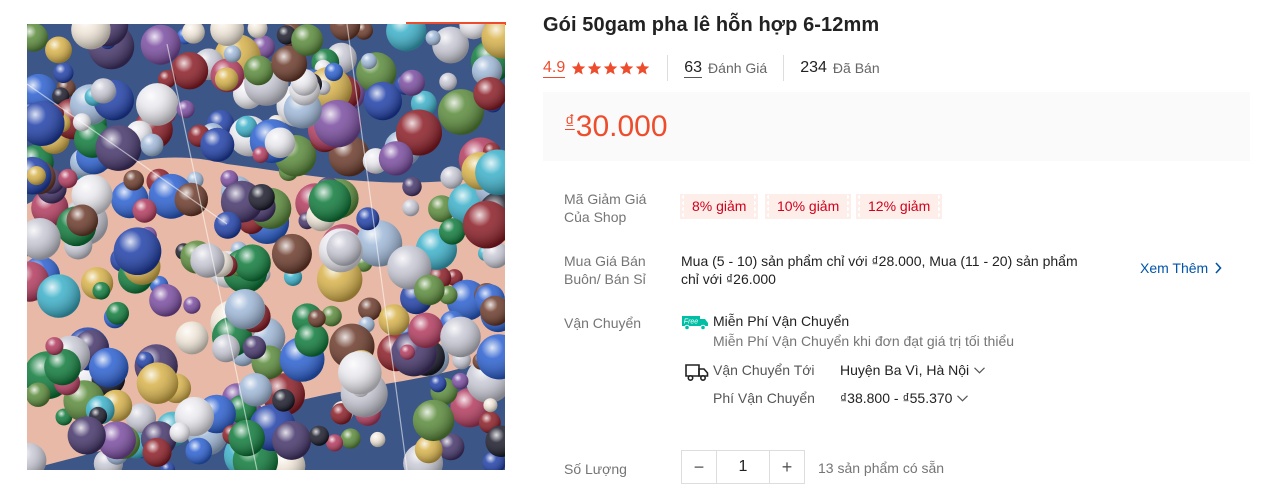 The image size is (1280, 486). What do you see at coordinates (693, 68) in the screenshot?
I see `reviews-count: 63` at bounding box center [693, 68].